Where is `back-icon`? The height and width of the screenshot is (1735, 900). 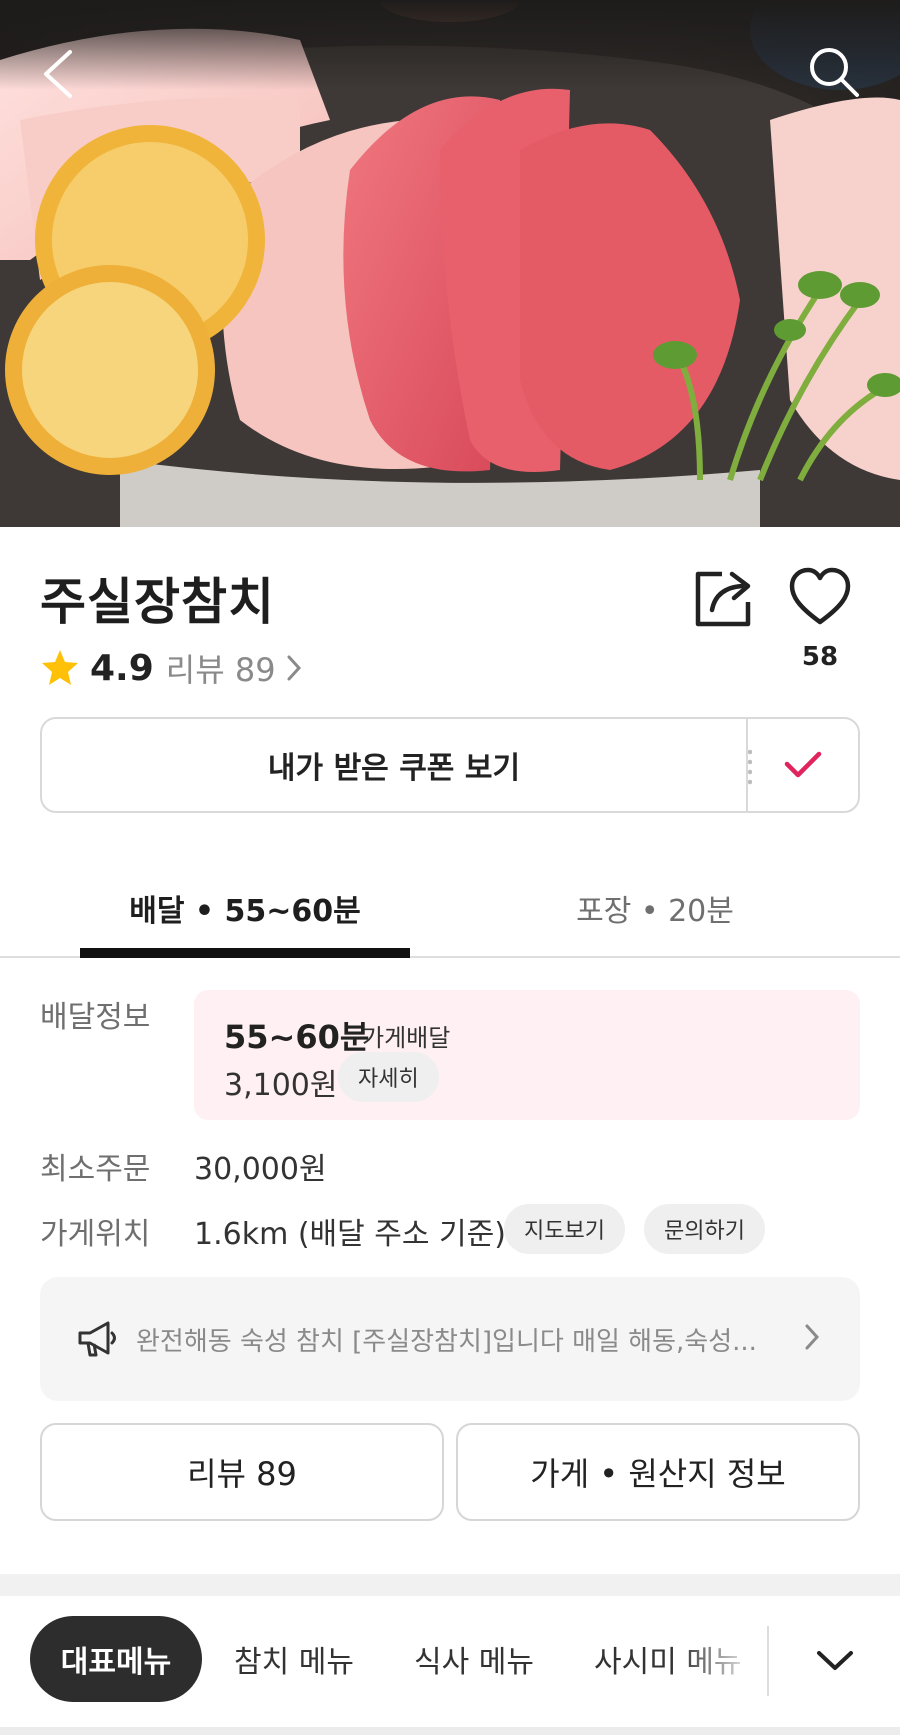 back-icon is located at coordinates (58, 74).